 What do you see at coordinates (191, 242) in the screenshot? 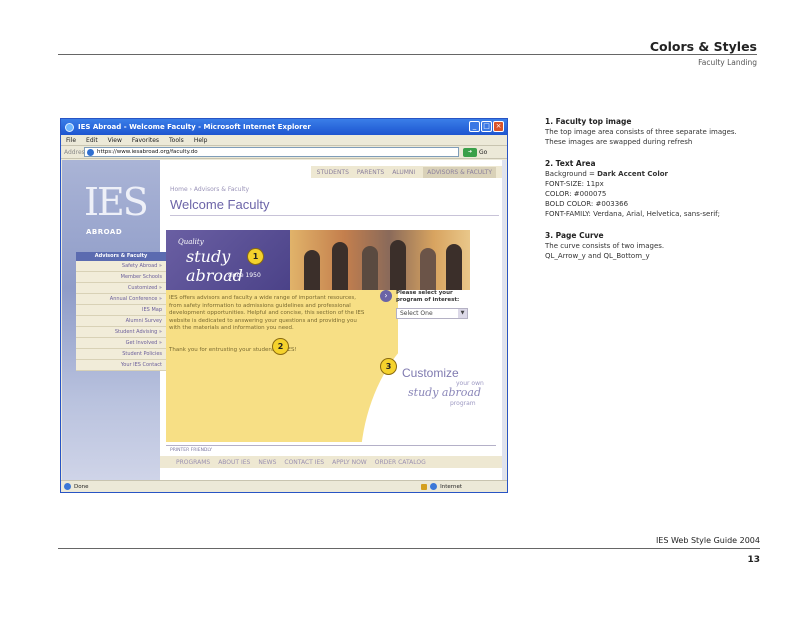
I see `photo-quality-text: Quality` at bounding box center [191, 242].